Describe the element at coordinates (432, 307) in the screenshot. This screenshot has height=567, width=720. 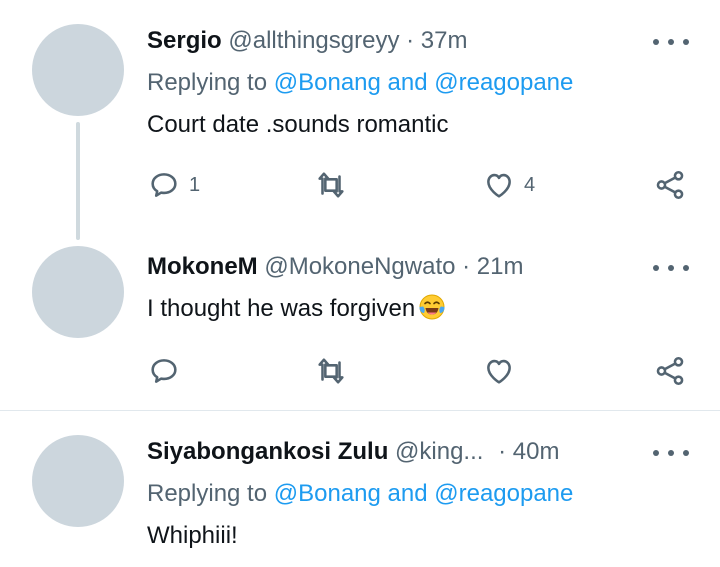
I see `face-with-tears-of-joy-icon` at that location.